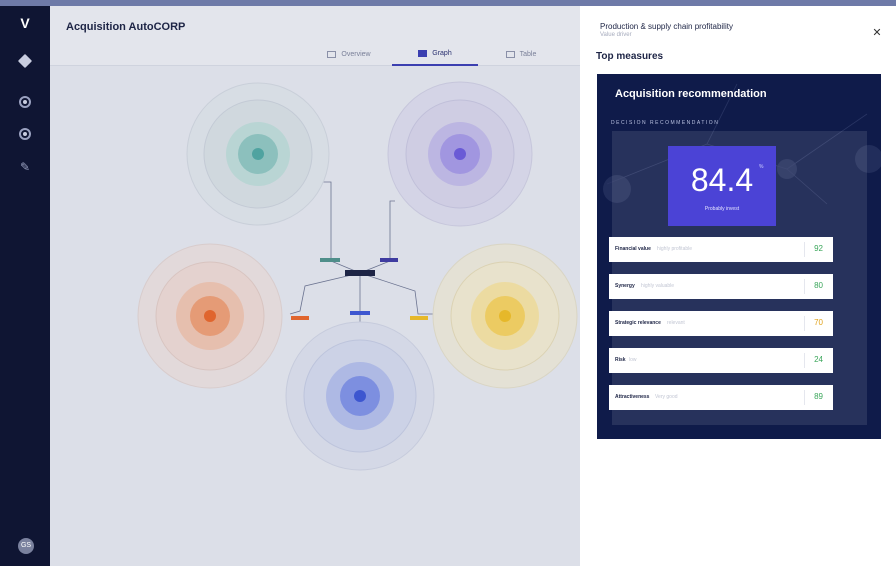  What do you see at coordinates (818, 322) in the screenshot?
I see `metric-value: 70` at bounding box center [818, 322].